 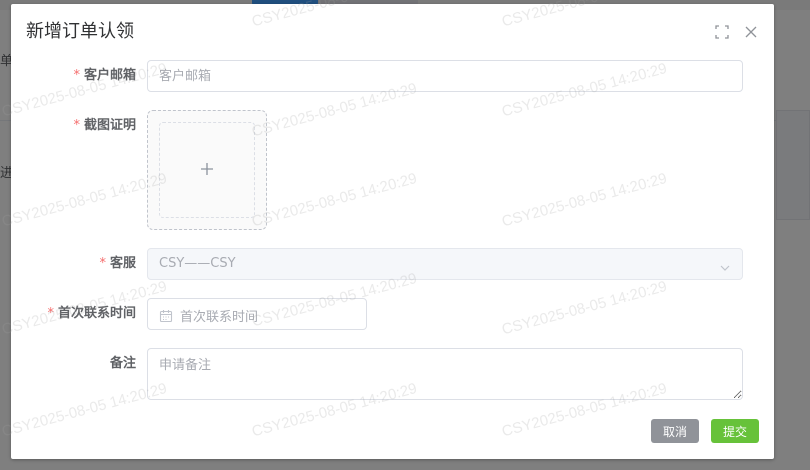 What do you see at coordinates (96, 313) in the screenshot?
I see `first-contact-label-text: 首次联系时间` at bounding box center [96, 313].